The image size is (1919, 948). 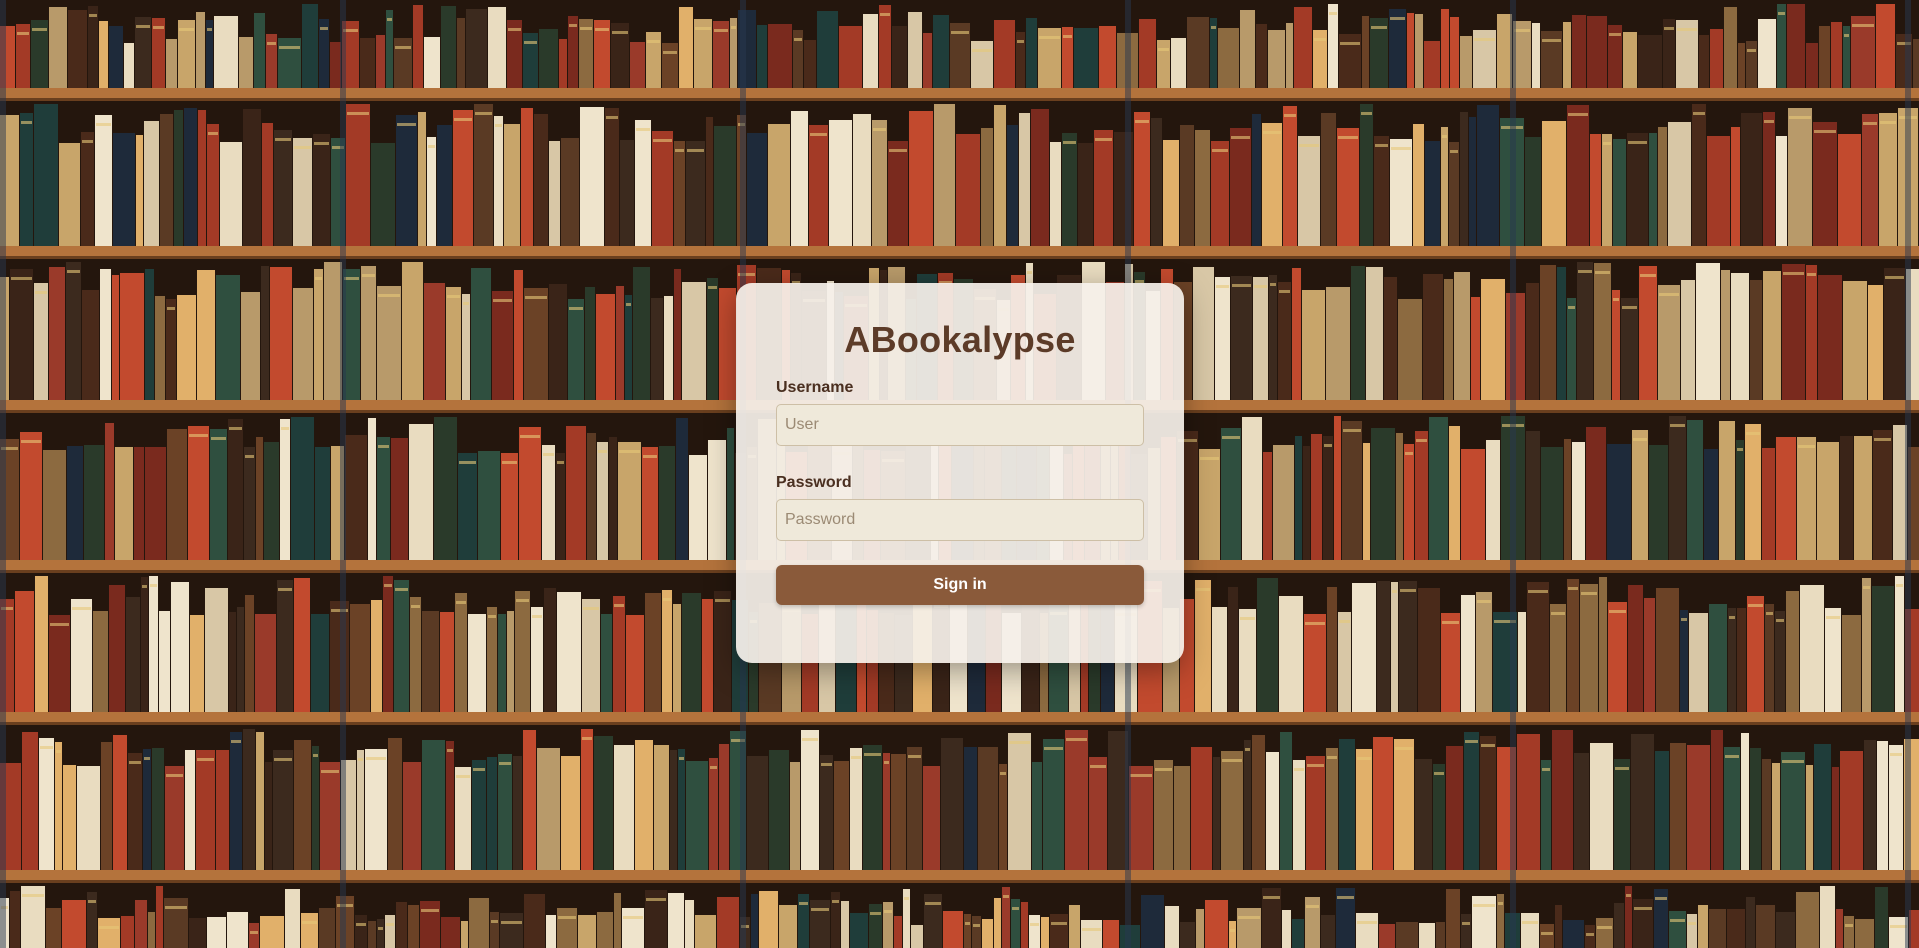 What do you see at coordinates (960, 520) in the screenshot?
I see `password-input` at bounding box center [960, 520].